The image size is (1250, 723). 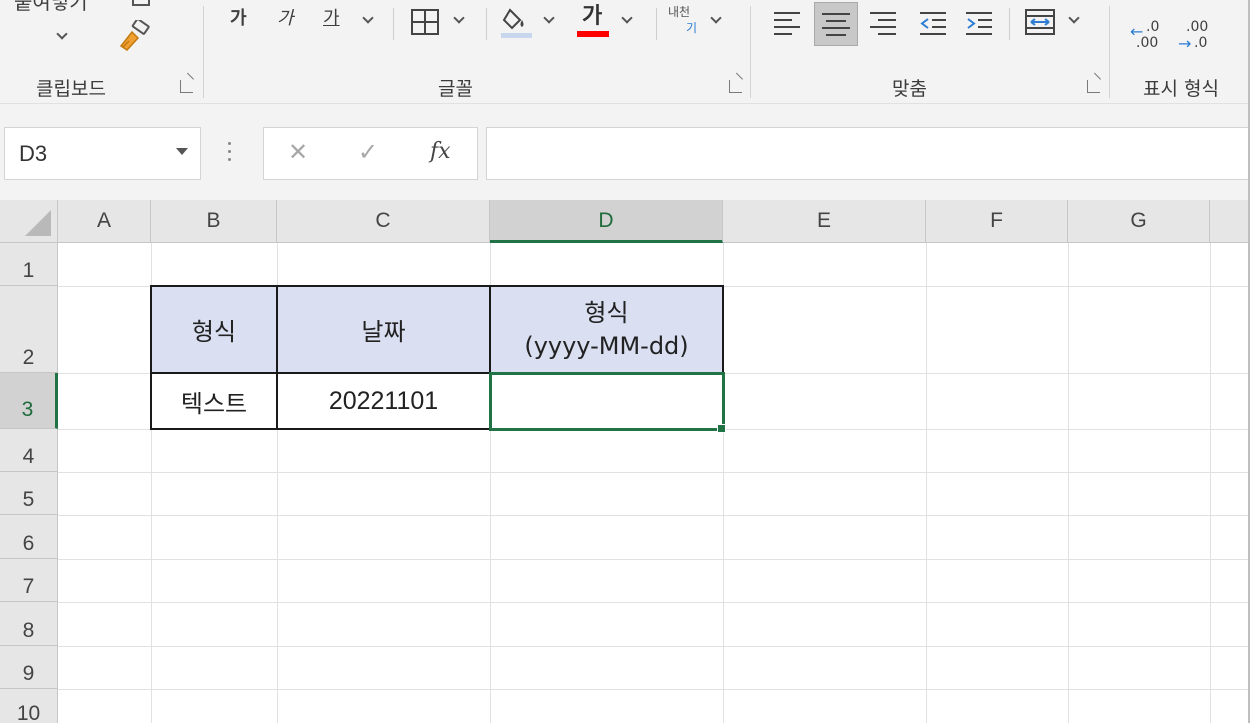 I want to click on italic-button: 가, so click(x=285, y=19).